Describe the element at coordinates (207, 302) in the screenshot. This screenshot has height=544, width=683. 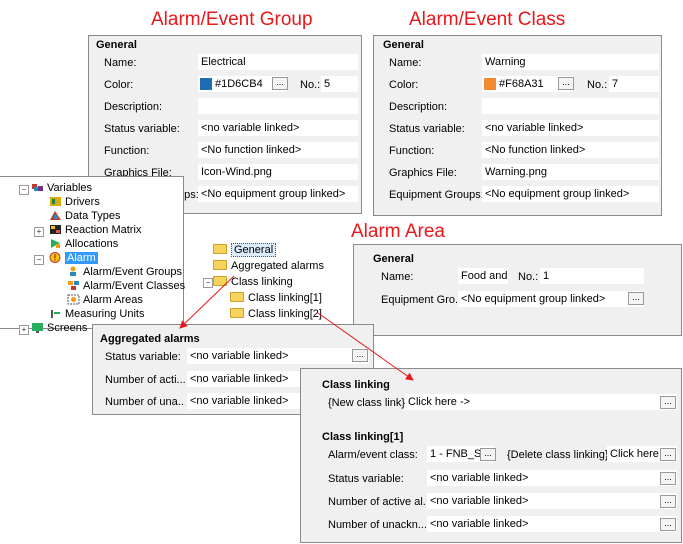
I see `arrow-to-aggregated-alarms` at that location.